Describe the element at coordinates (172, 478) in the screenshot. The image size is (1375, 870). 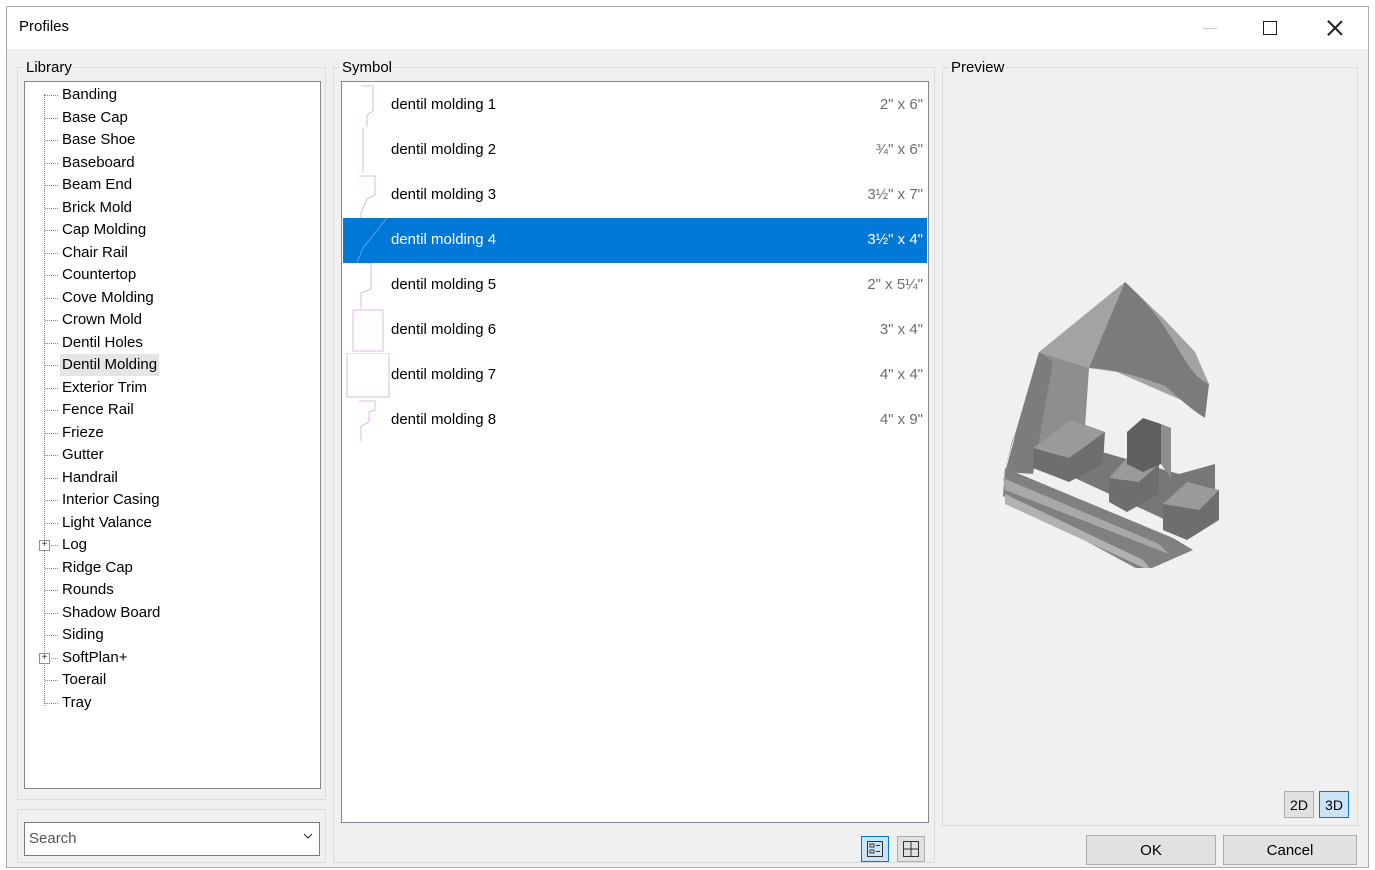
I see `tree-item: Handrail` at that location.